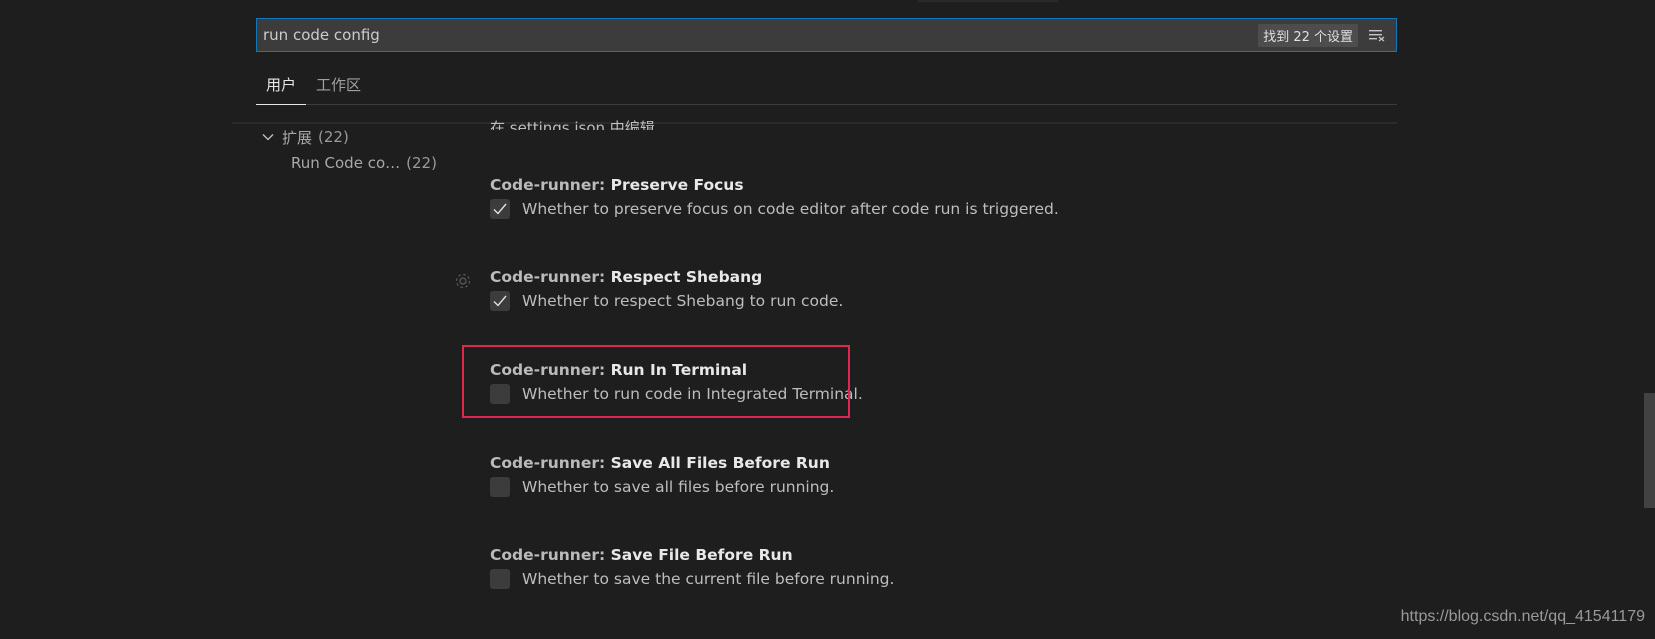 The height and width of the screenshot is (639, 1655). What do you see at coordinates (940, 277) in the screenshot?
I see `setting-title: Code-runner: Respect Shebang` at bounding box center [940, 277].